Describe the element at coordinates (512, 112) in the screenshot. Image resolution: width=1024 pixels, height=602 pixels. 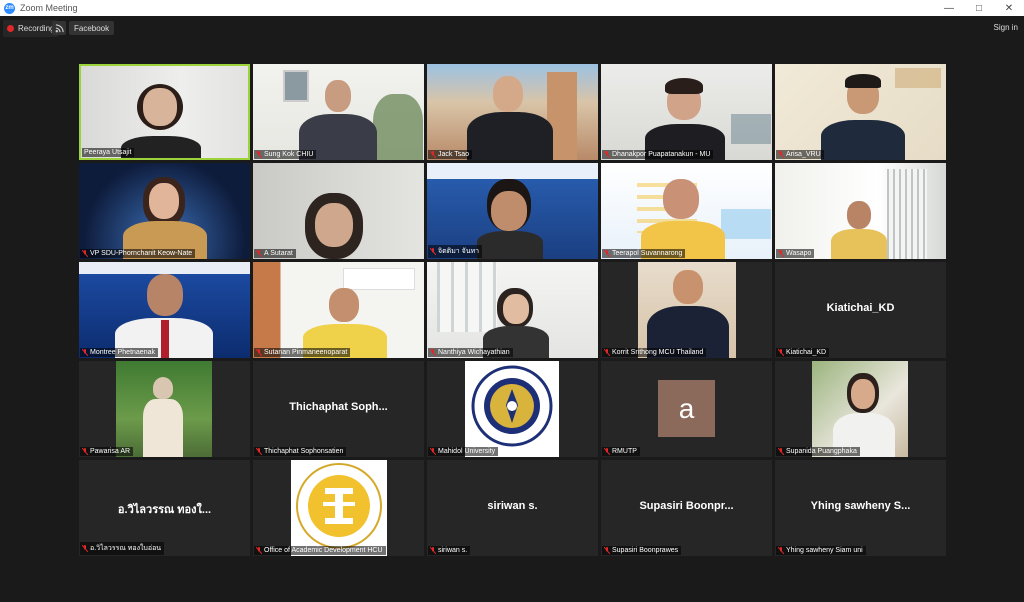
I see `video-tile: Jack Tsao` at that location.